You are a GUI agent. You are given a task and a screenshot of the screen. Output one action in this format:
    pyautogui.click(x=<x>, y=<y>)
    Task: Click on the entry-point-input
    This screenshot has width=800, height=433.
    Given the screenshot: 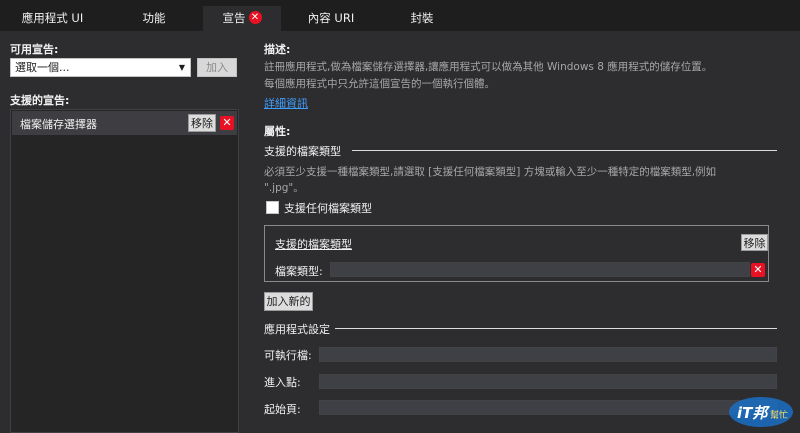 What is the action you would take?
    pyautogui.click(x=548, y=381)
    